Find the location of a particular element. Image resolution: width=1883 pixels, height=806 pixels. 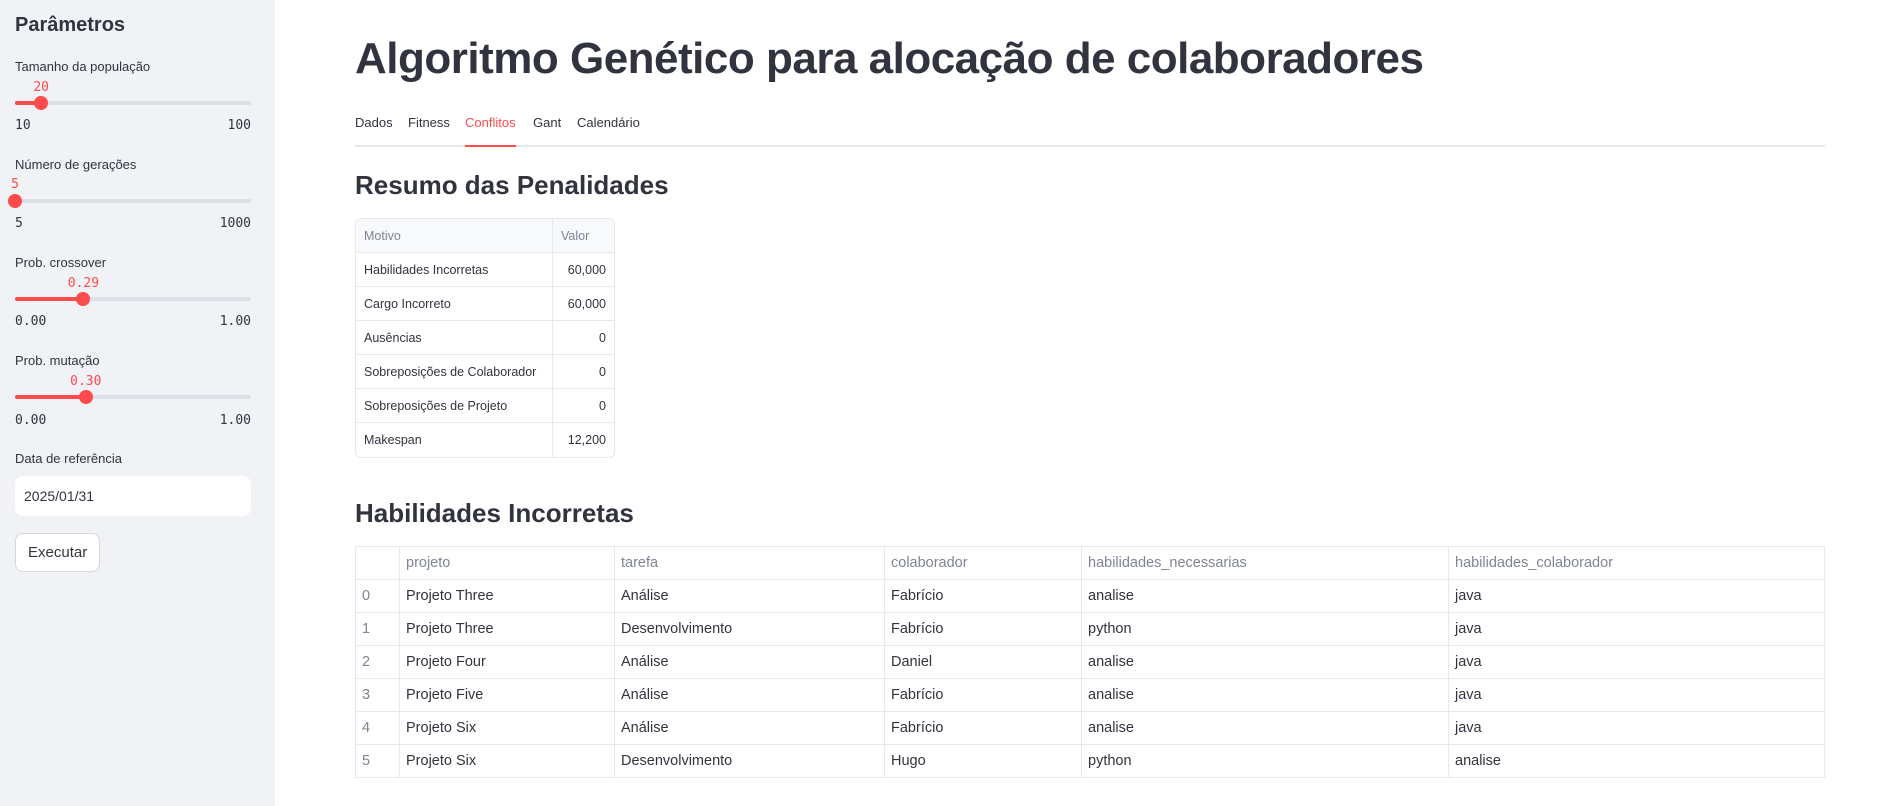

table-cell: Ausências is located at coordinates (454, 338).